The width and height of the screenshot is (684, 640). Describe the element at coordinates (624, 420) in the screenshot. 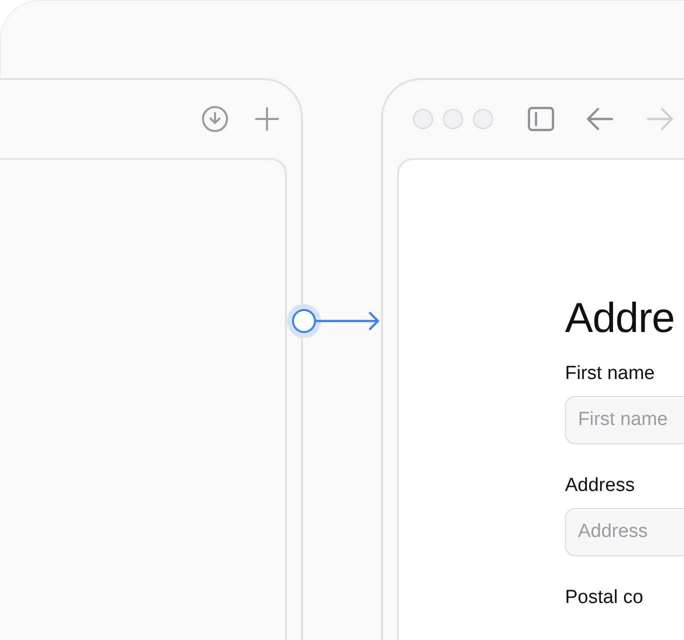

I see `input-field: First name` at that location.